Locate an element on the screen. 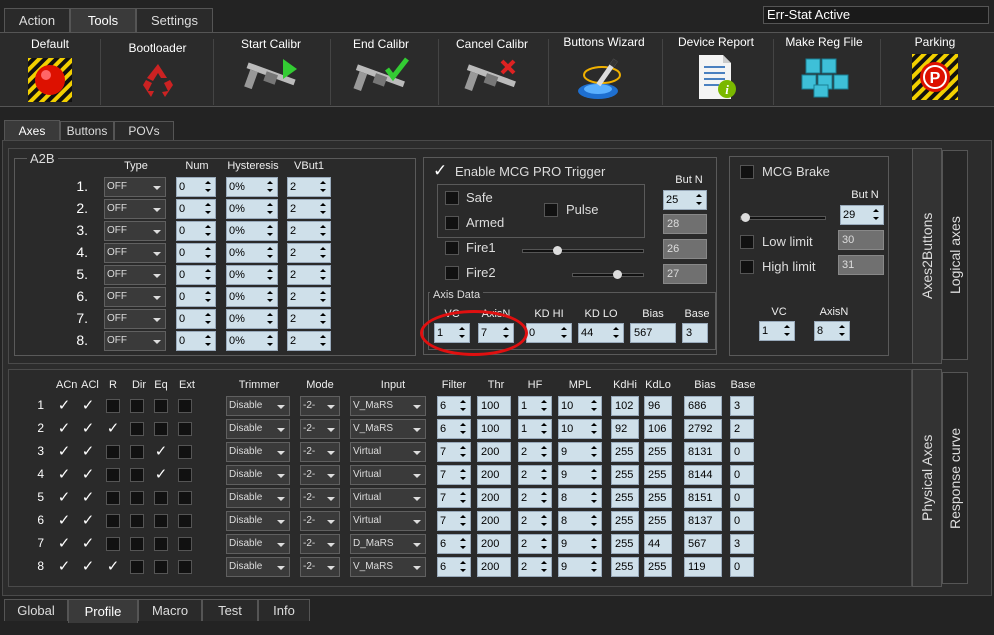 This screenshot has height=635, width=994. tab-profile: Profile is located at coordinates (103, 611).